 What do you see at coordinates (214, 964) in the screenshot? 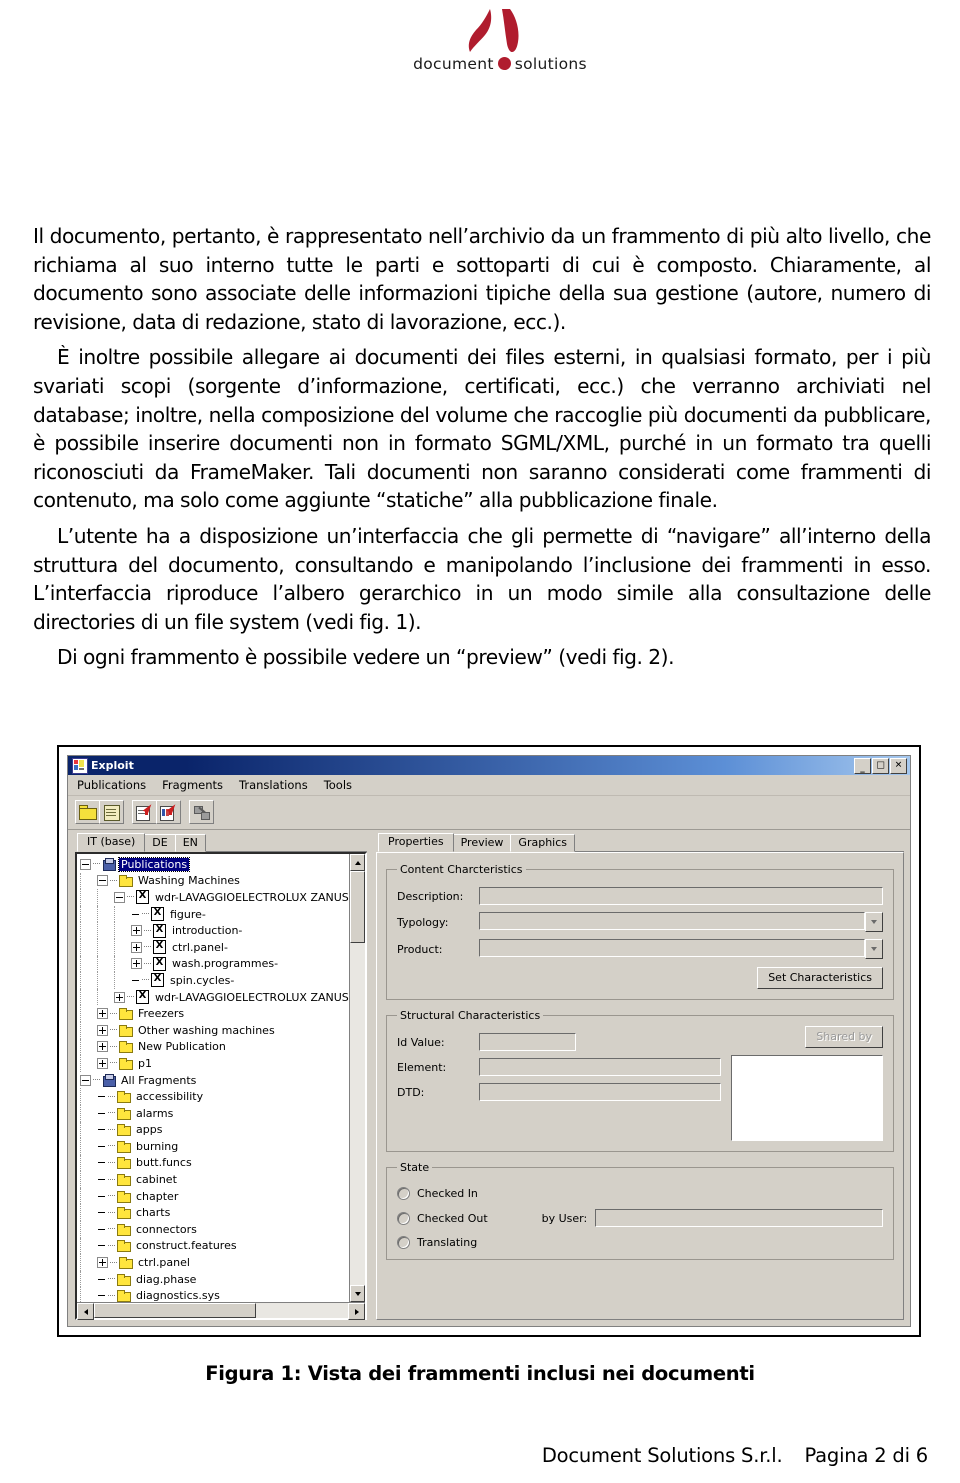
I see `tree-node: wash.programmes-` at bounding box center [214, 964].